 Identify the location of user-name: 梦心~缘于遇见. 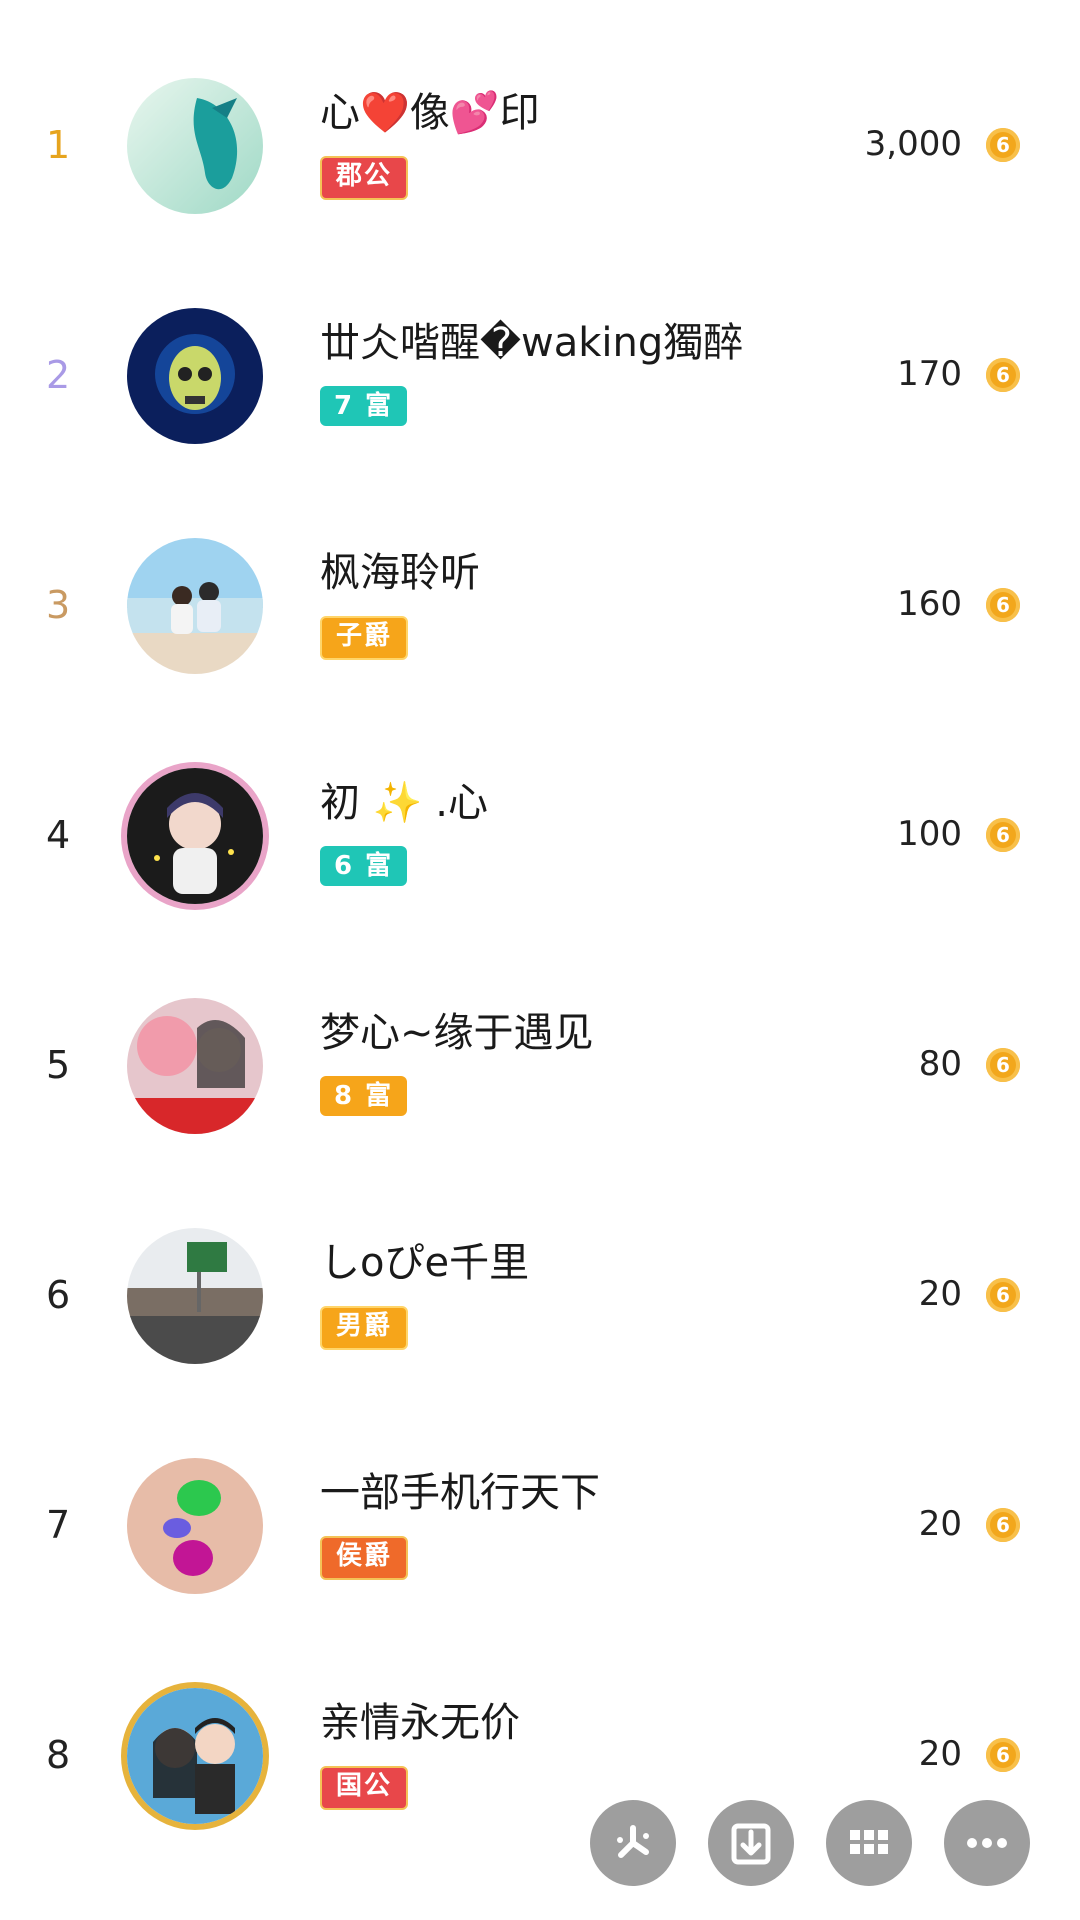
(457, 1033).